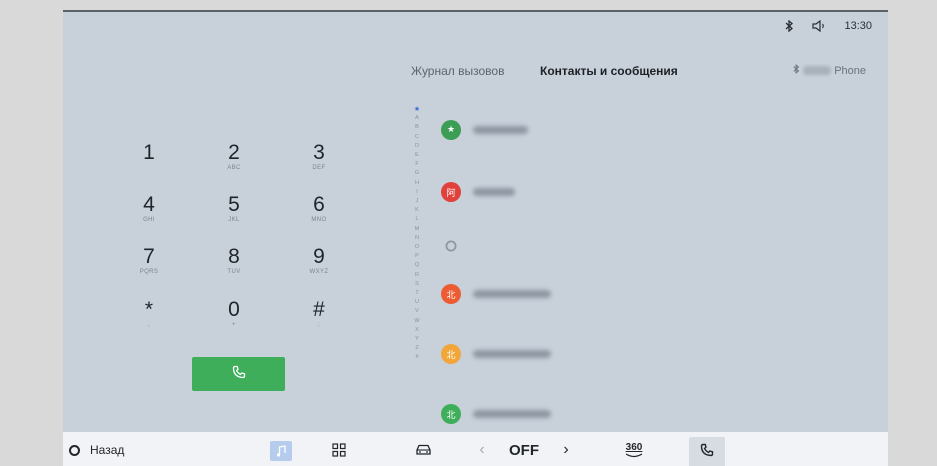 This screenshot has height=466, width=937. Describe the element at coordinates (417, 275) in the screenshot. I see `alphabet-index-letter: R` at that location.